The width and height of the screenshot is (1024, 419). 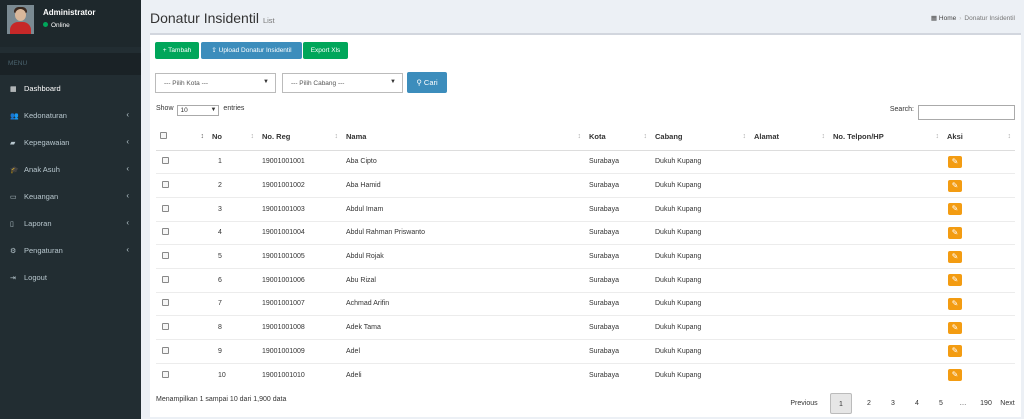 I want to click on briefcase-icon: ▰, so click(x=13, y=143).